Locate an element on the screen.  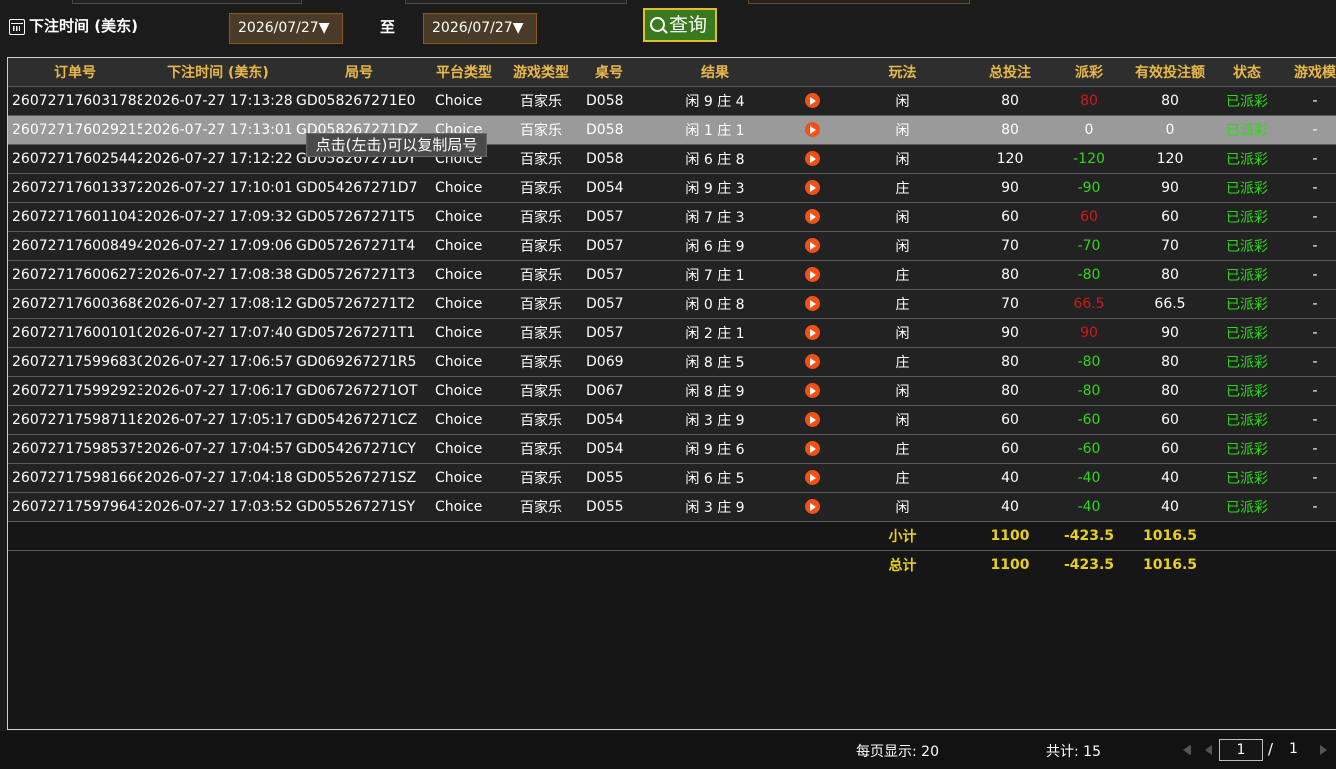
payout-cell: -90 is located at coordinates (1089, 187).